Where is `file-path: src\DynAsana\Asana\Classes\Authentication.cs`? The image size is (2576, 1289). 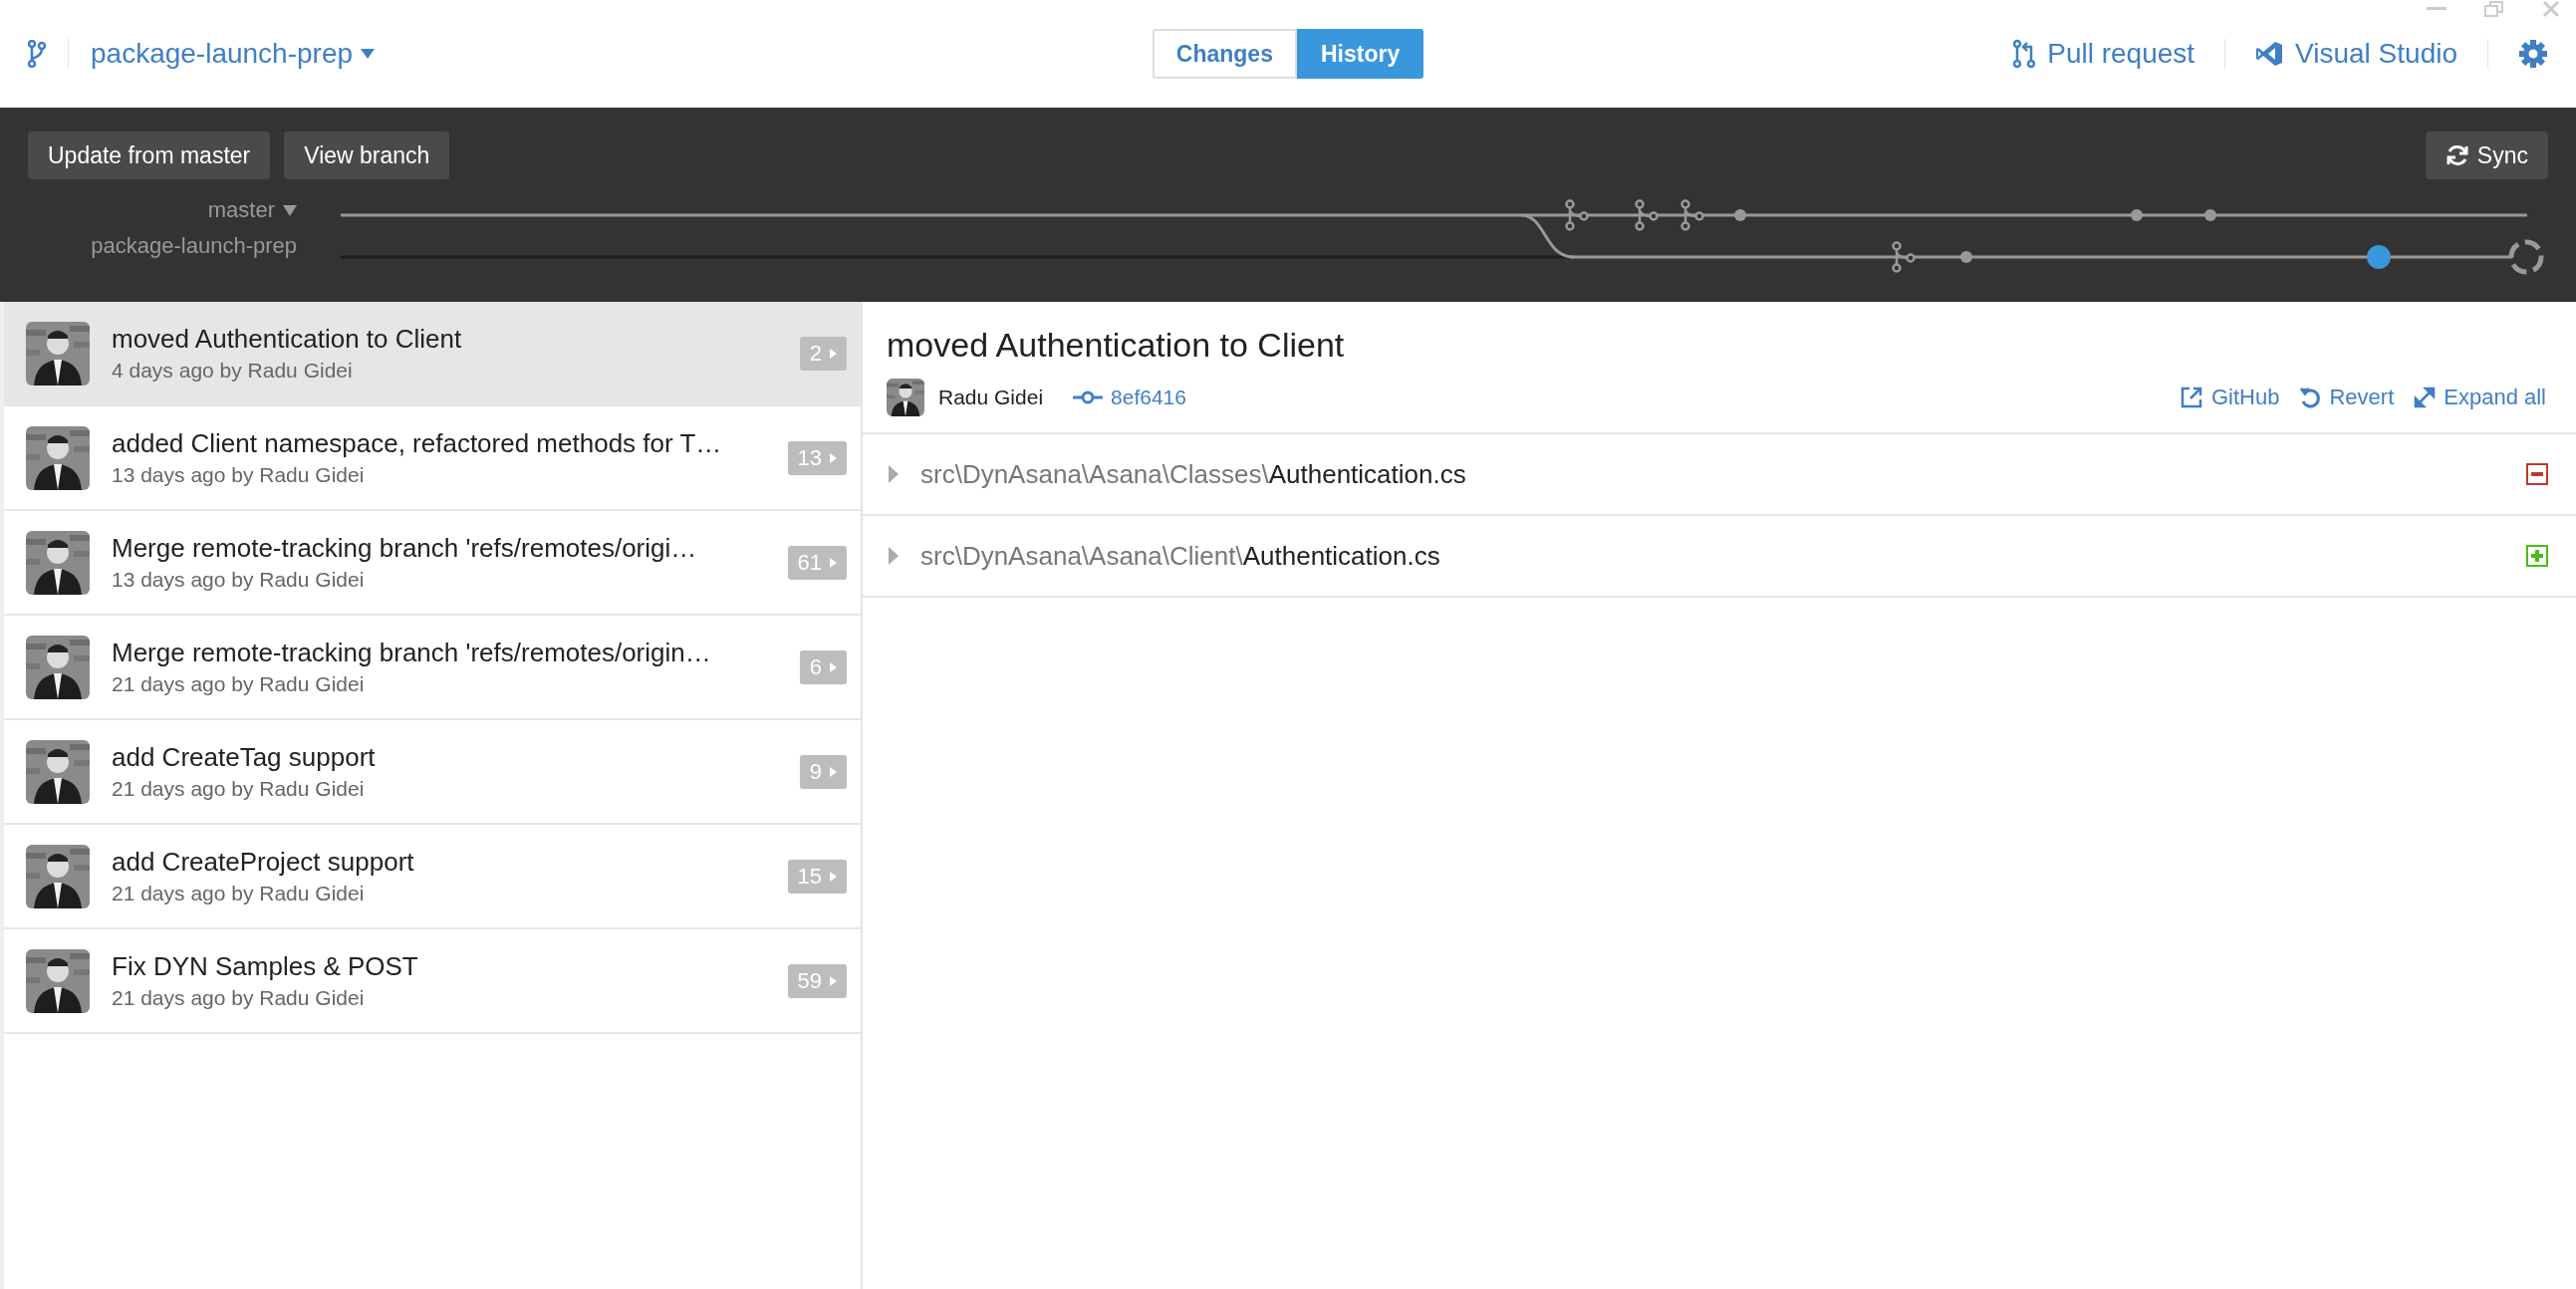 file-path: src\DynAsana\Asana\Classes\Authentication.cs is located at coordinates (1193, 474).